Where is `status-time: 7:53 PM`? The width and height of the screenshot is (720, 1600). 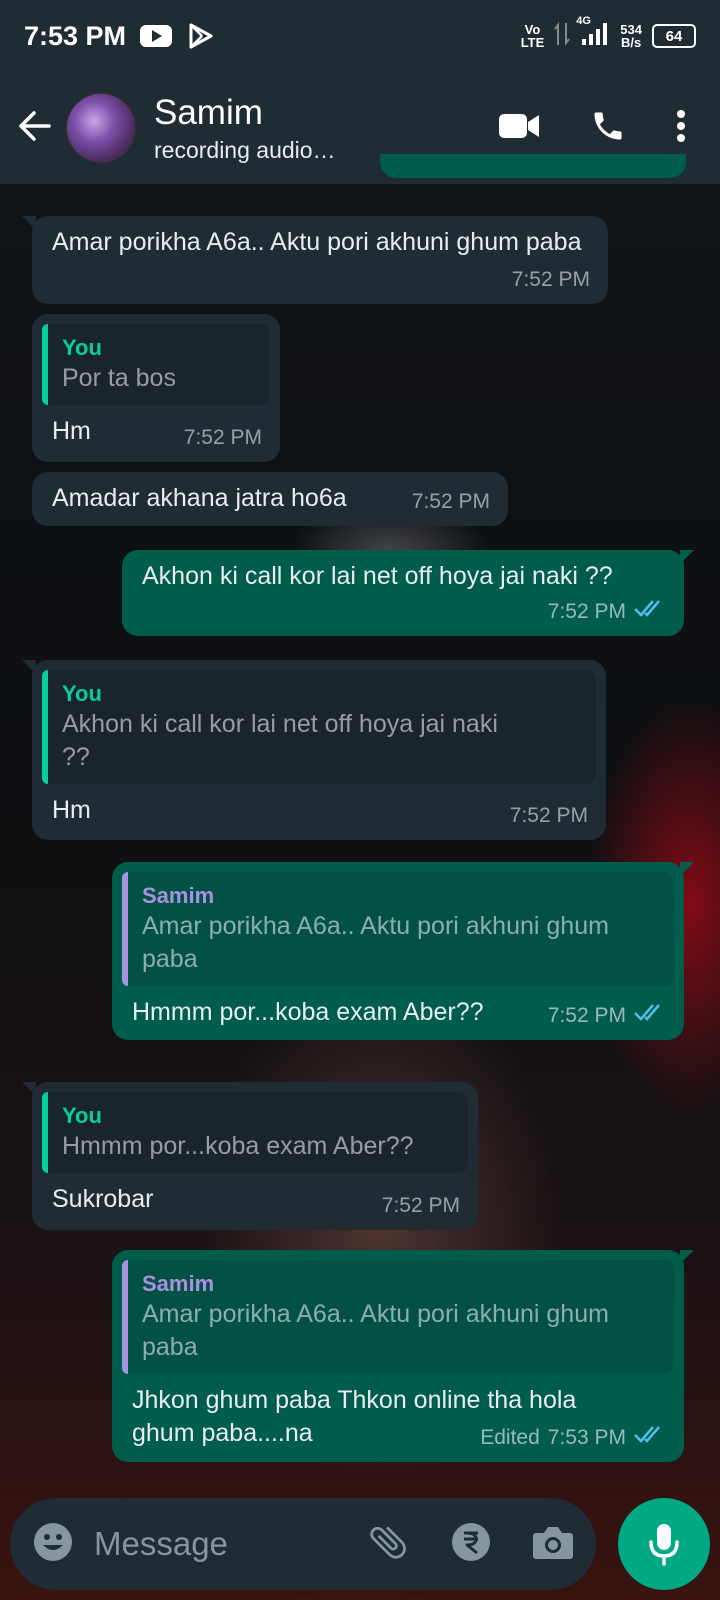 status-time: 7:53 PM is located at coordinates (75, 35).